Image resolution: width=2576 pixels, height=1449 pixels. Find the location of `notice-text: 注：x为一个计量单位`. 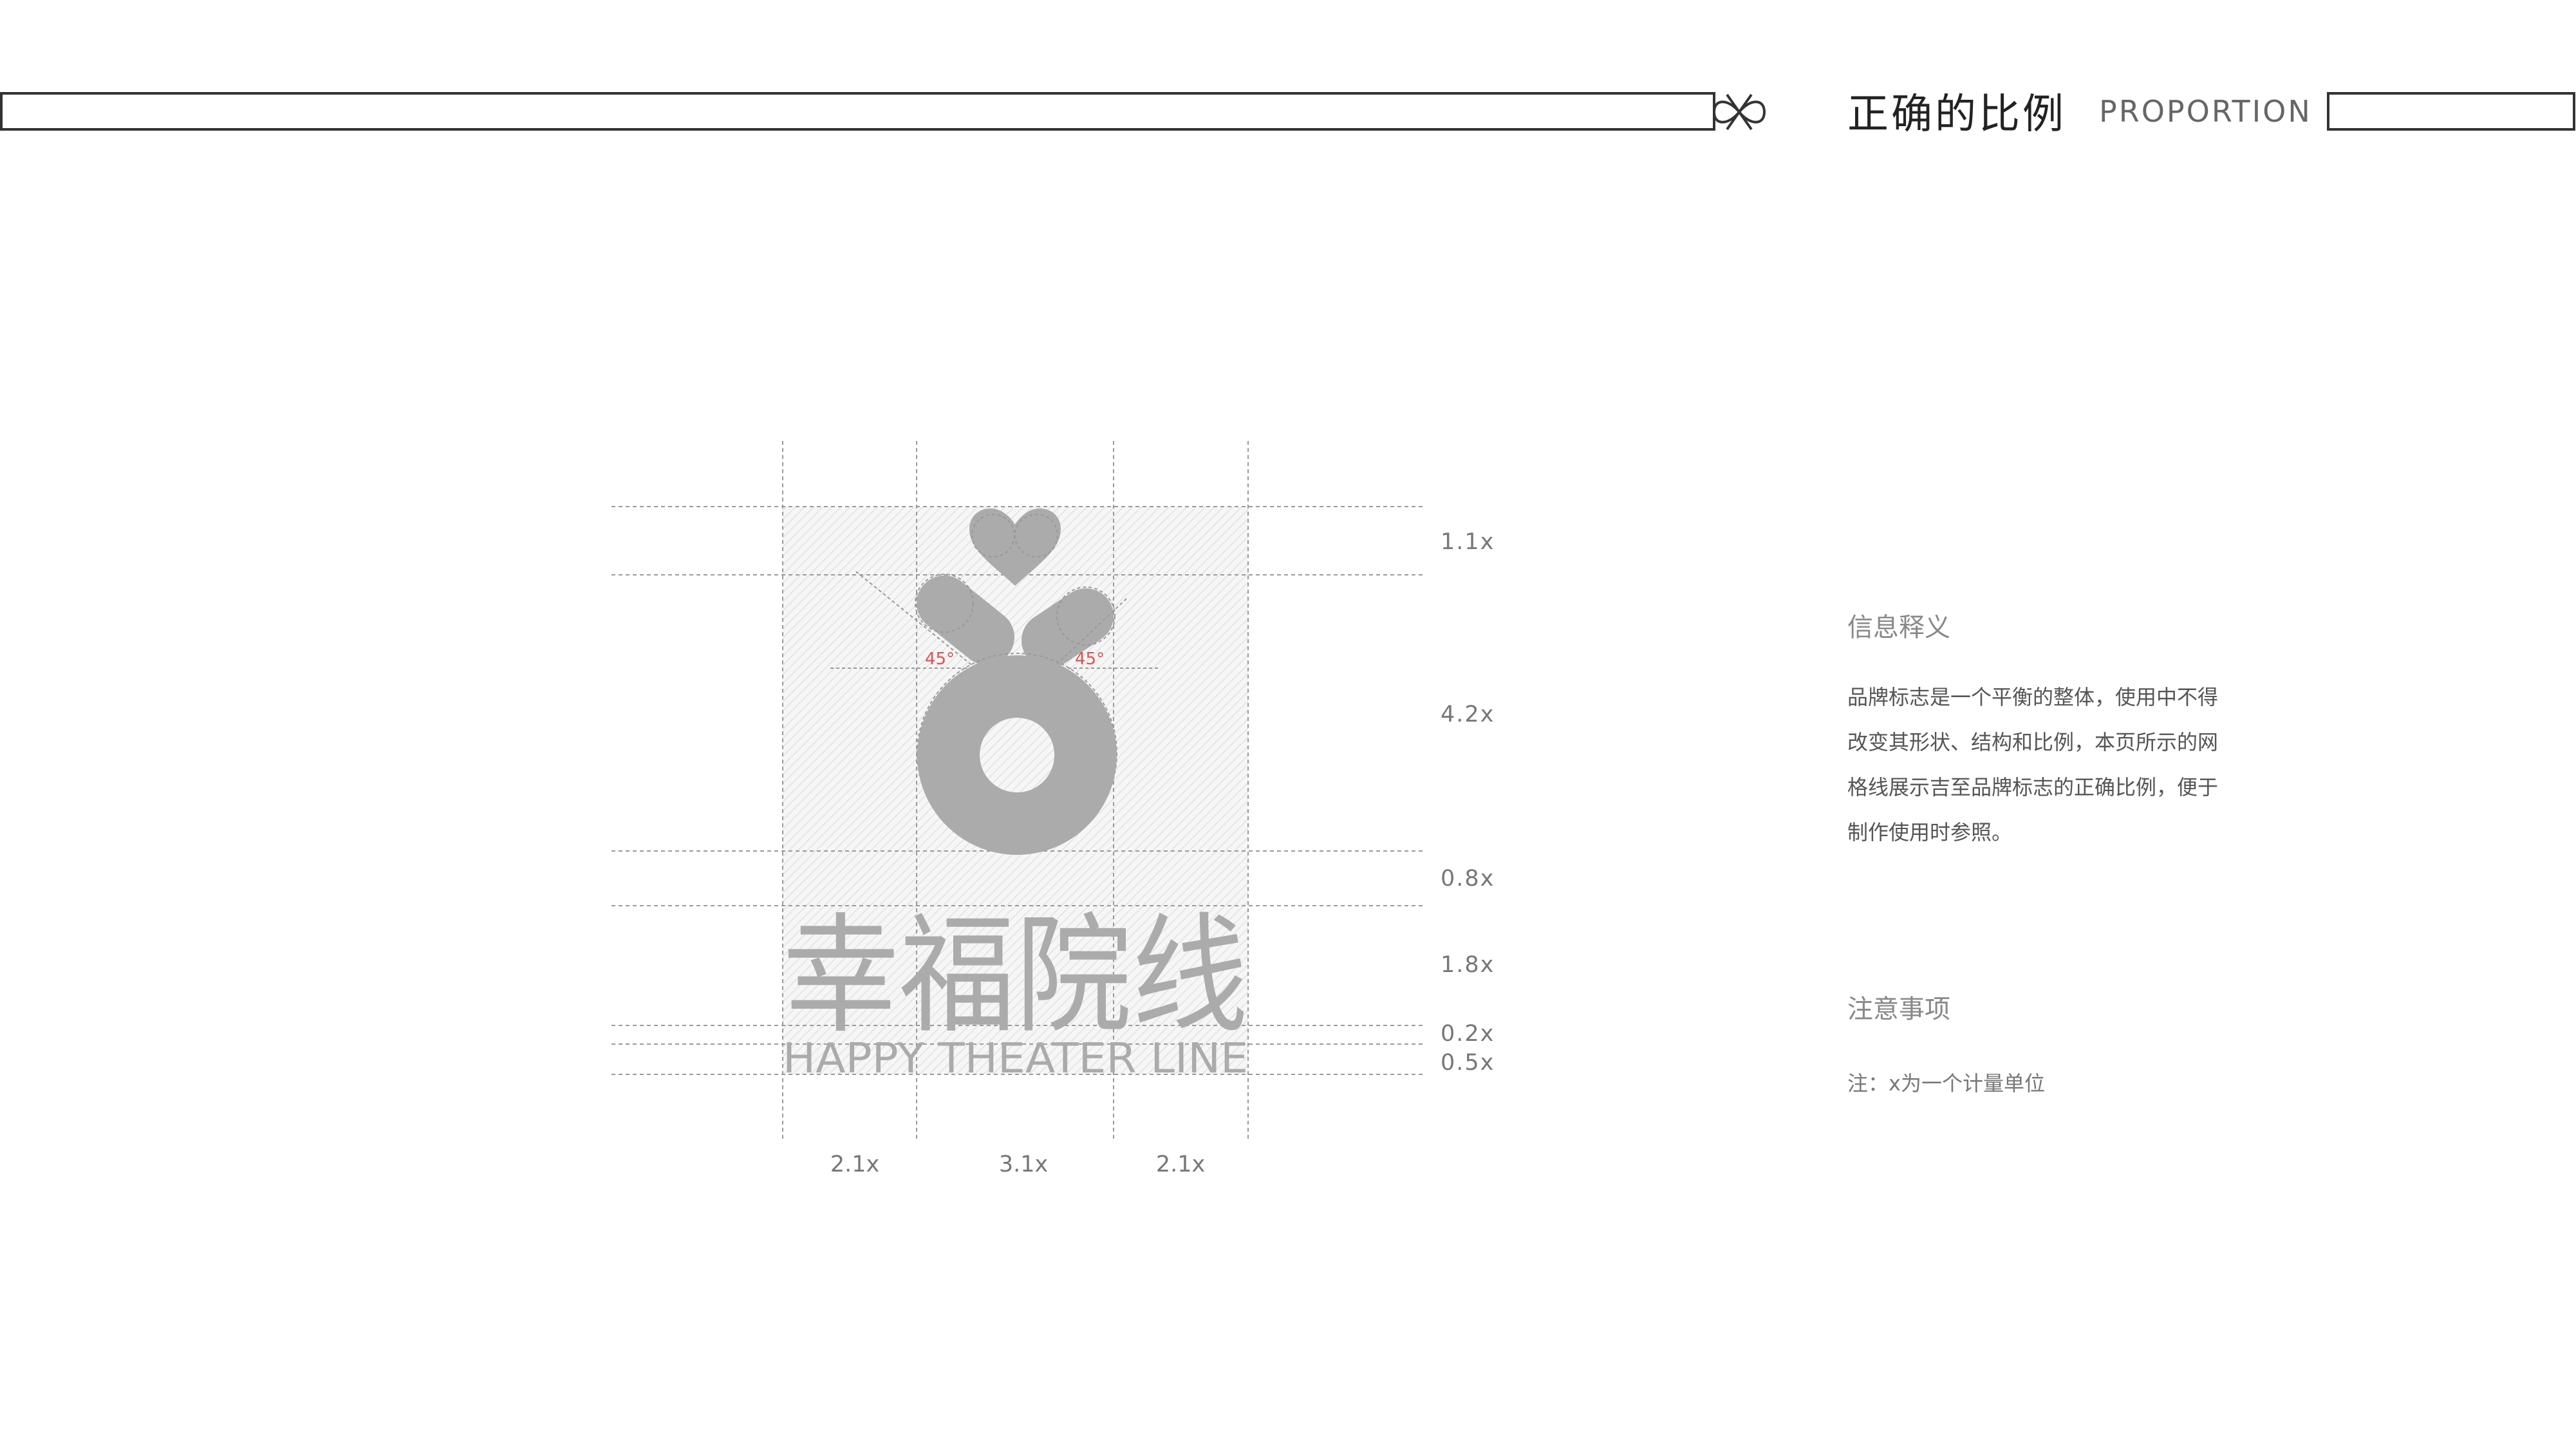

notice-text: 注：x为一个计量单位 is located at coordinates (1946, 1083).